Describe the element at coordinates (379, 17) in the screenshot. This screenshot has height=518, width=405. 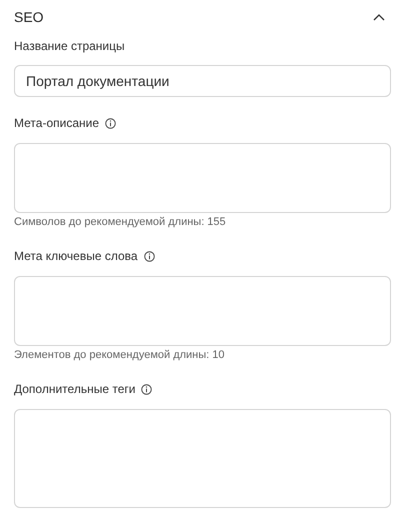
I see `chevron-up-icon` at that location.